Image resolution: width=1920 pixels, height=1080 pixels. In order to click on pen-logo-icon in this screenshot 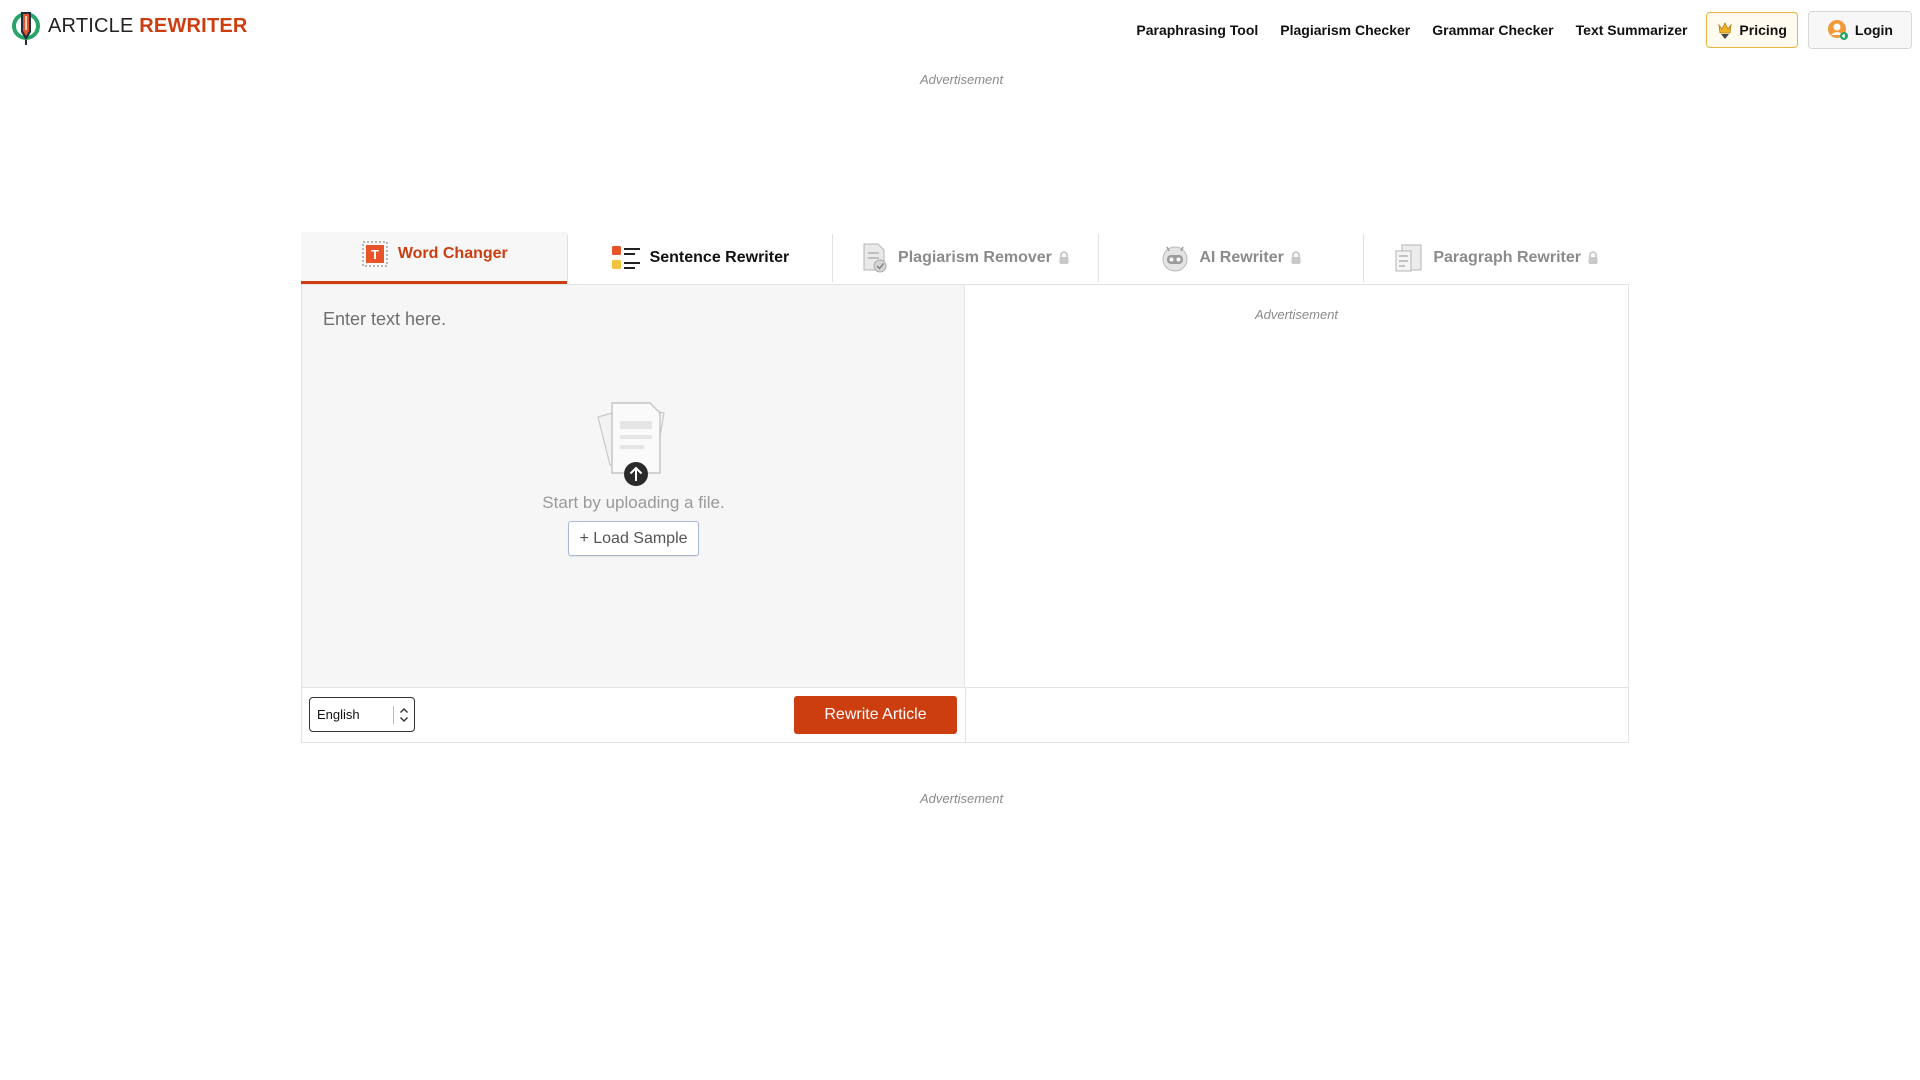, I will do `click(26, 28)`.